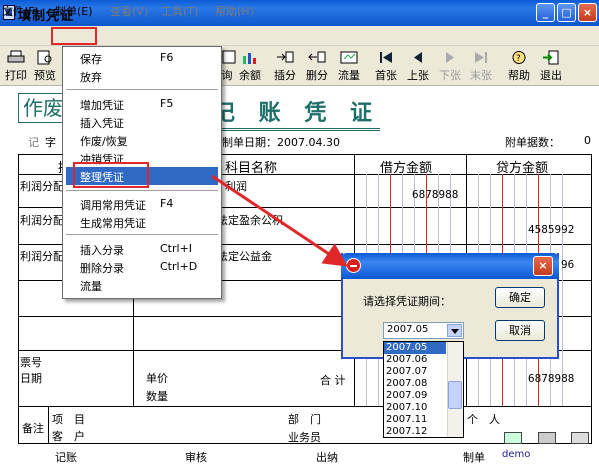  I want to click on period-option: 2007.05, so click(415, 348).